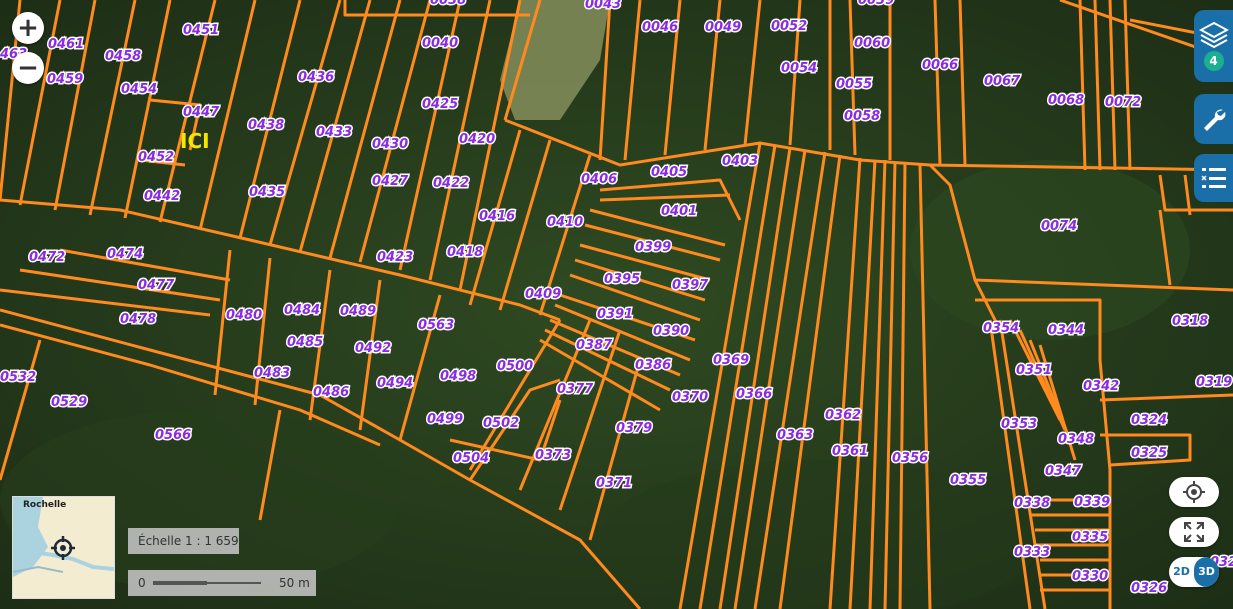 The width and height of the screenshot is (1233, 609). Describe the element at coordinates (448, 4) in the screenshot. I see `parcel-label-0038: 0038` at that location.